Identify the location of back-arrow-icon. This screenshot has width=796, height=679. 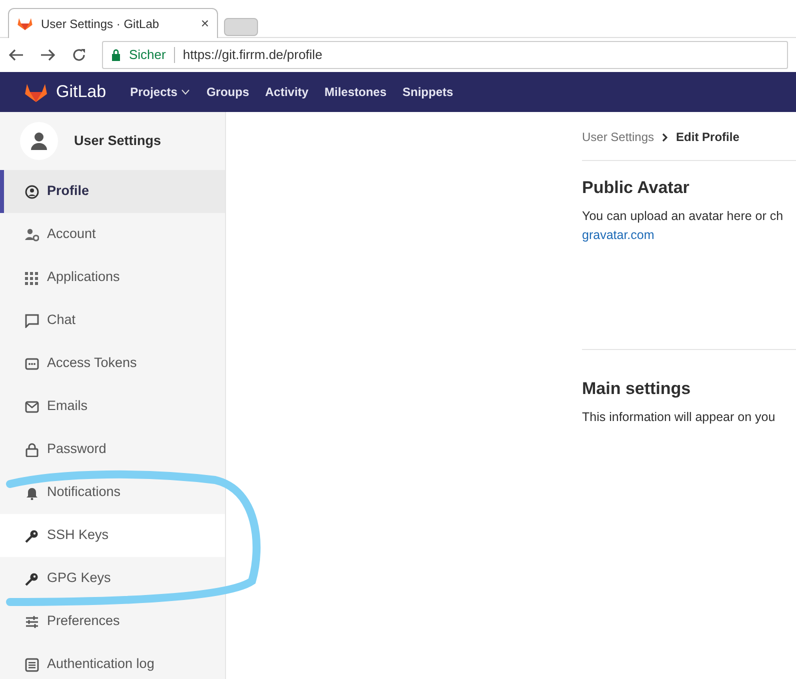
(16, 55).